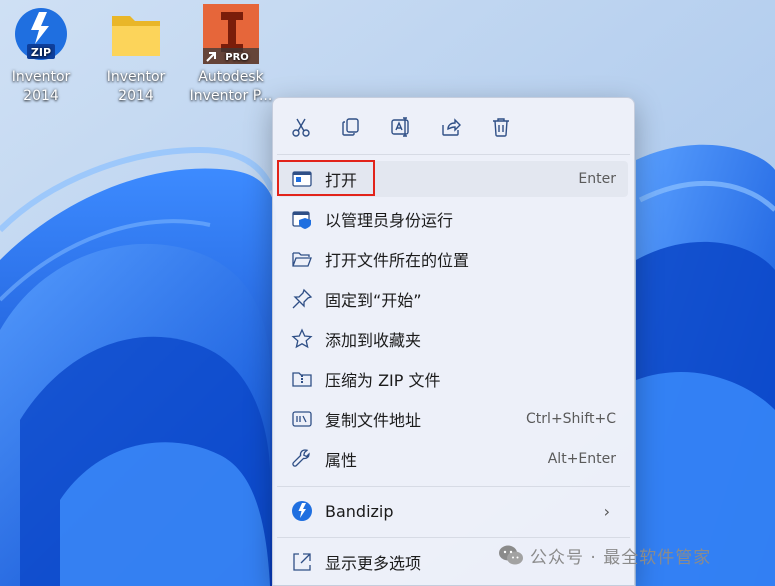 The height and width of the screenshot is (586, 775). Describe the element at coordinates (302, 339) in the screenshot. I see `star-icon` at that location.